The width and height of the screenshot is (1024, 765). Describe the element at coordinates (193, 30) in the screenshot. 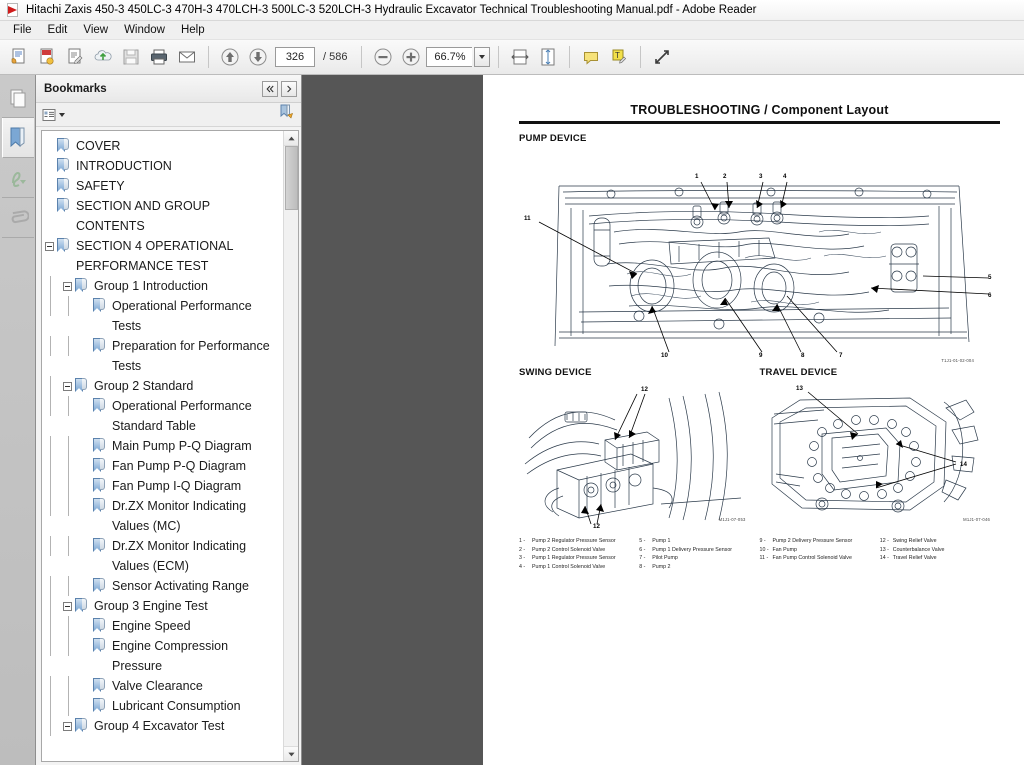

I see `menu-help: Help` at that location.